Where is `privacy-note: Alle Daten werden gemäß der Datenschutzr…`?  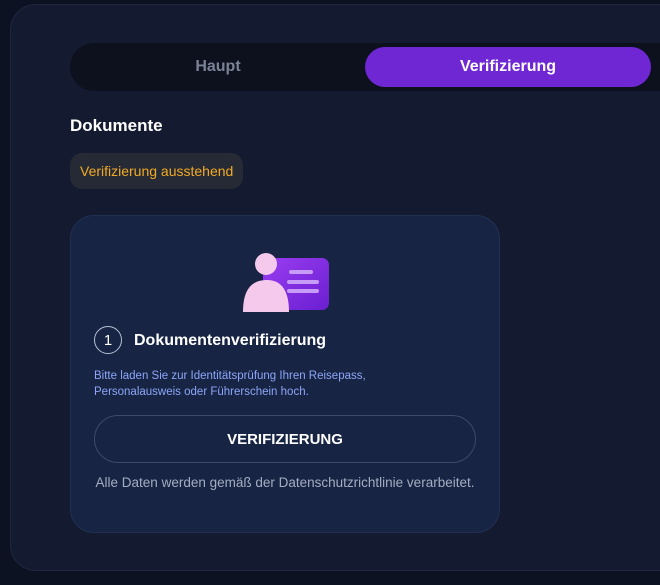
privacy-note: Alle Daten werden gemäß der Datenschutzr… is located at coordinates (285, 482).